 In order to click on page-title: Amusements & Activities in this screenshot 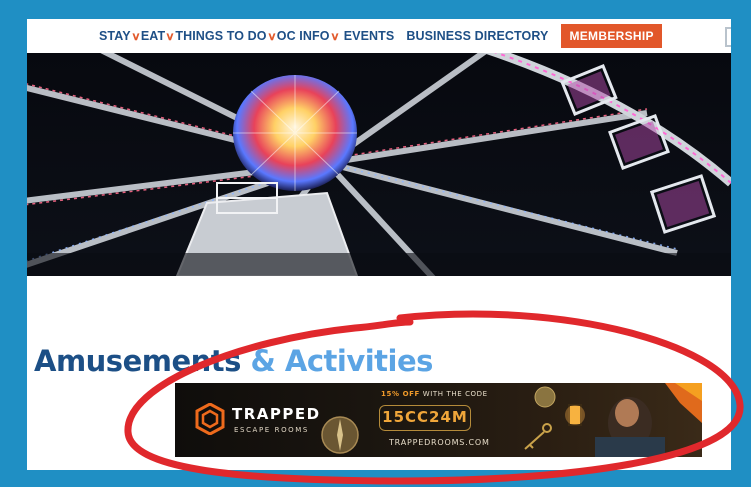, I will do `click(233, 361)`.